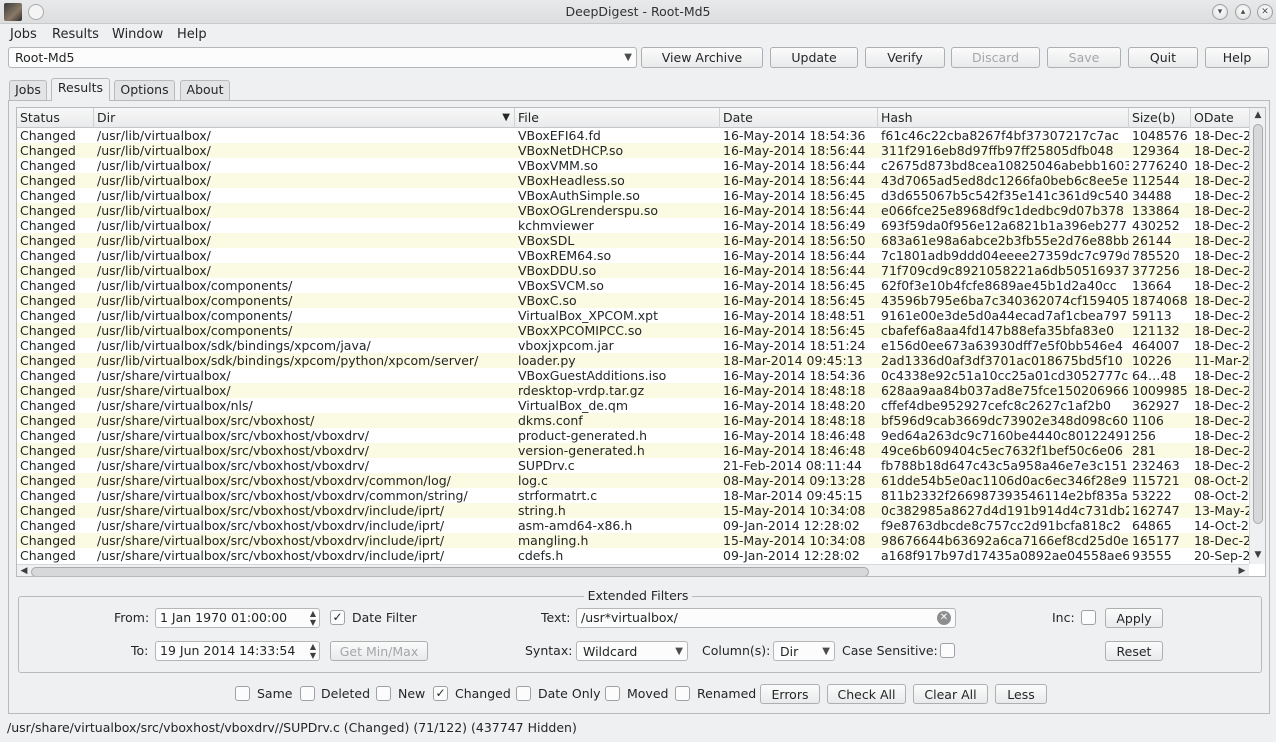 This screenshot has width=1276, height=742. What do you see at coordinates (1160, 118) in the screenshot?
I see `column-header-size: Size(b)` at bounding box center [1160, 118].